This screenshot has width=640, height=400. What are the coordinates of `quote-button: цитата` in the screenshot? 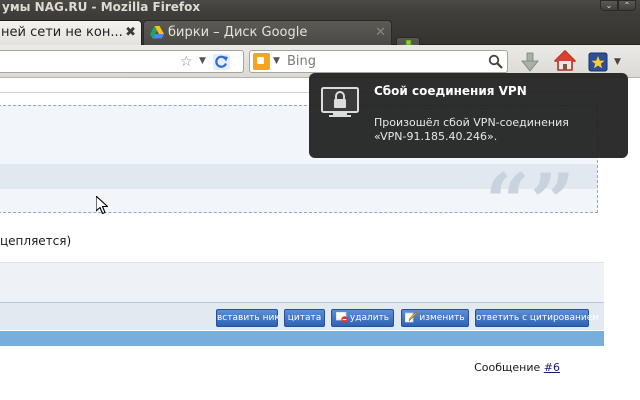 It's located at (304, 318).